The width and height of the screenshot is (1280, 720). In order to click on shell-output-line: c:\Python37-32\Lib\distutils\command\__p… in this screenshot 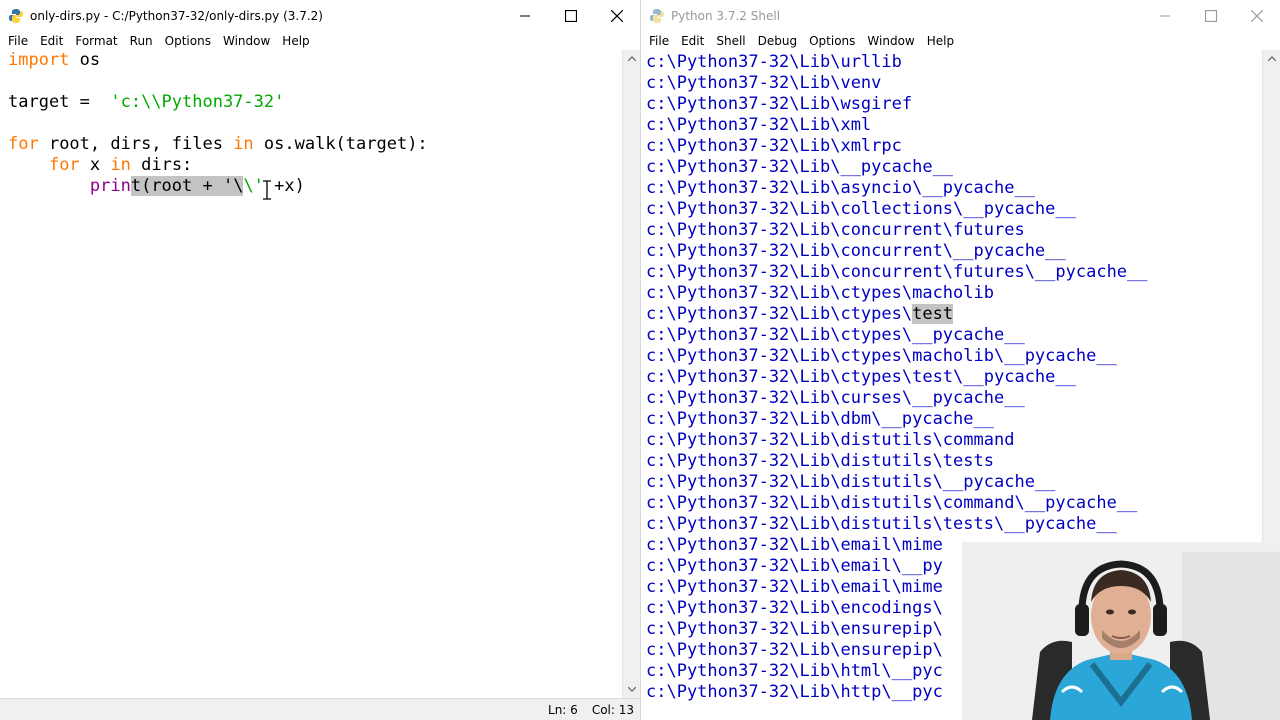, I will do `click(892, 503)`.